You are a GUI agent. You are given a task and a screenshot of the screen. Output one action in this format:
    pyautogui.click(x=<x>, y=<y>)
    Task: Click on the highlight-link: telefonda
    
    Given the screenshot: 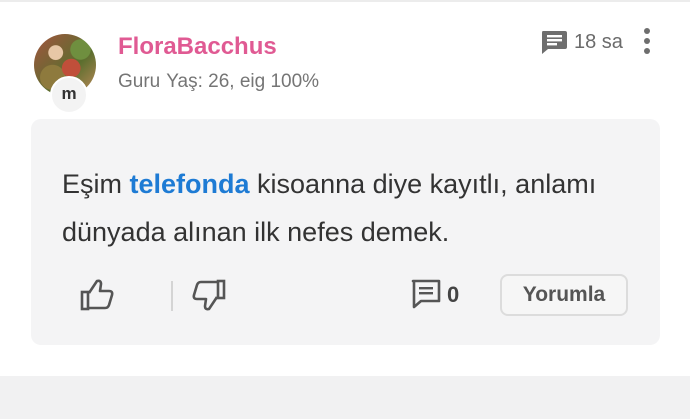 What is the action you would take?
    pyautogui.click(x=190, y=184)
    